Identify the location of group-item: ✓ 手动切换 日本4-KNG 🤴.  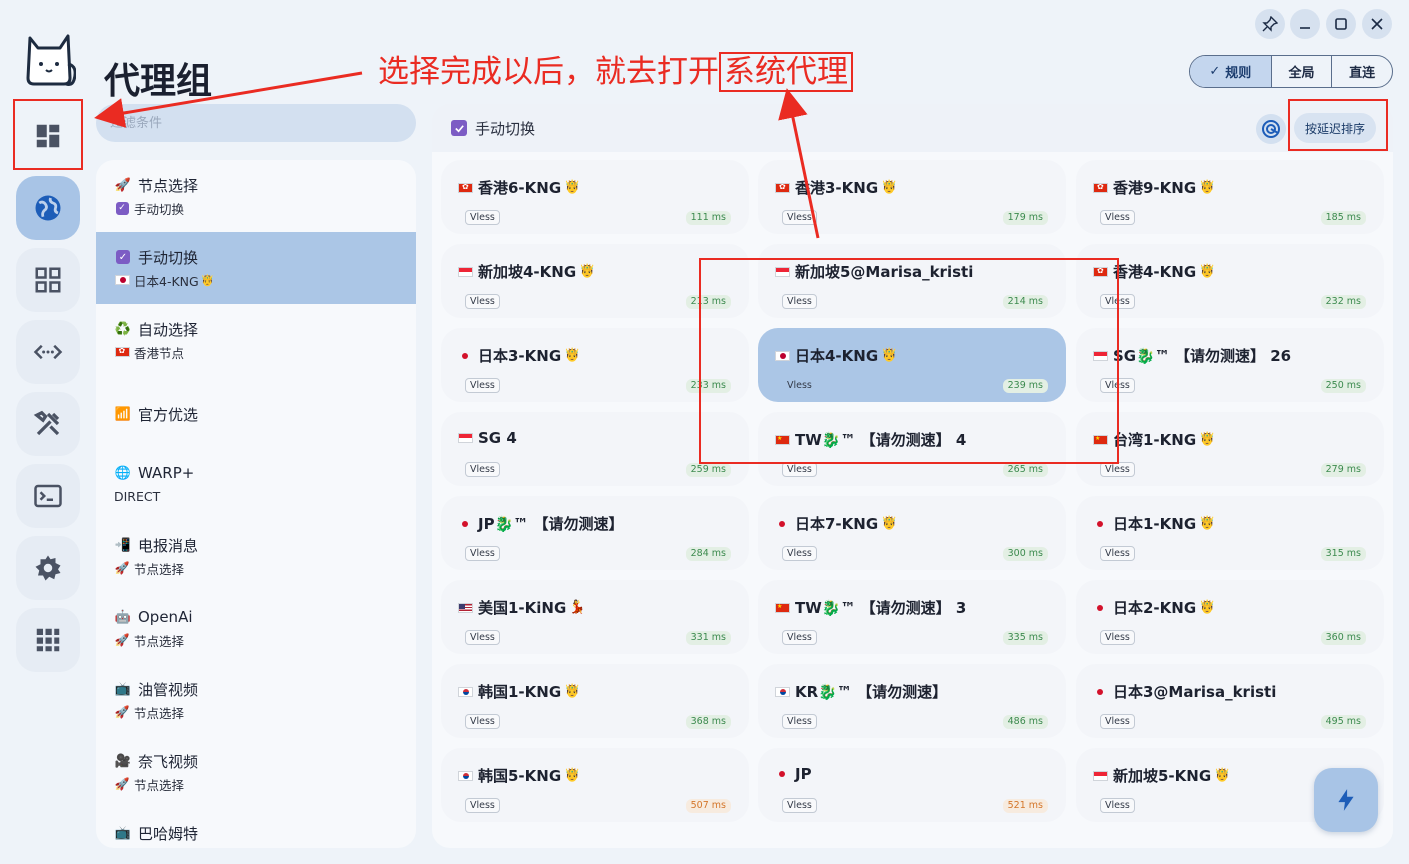
(256, 268).